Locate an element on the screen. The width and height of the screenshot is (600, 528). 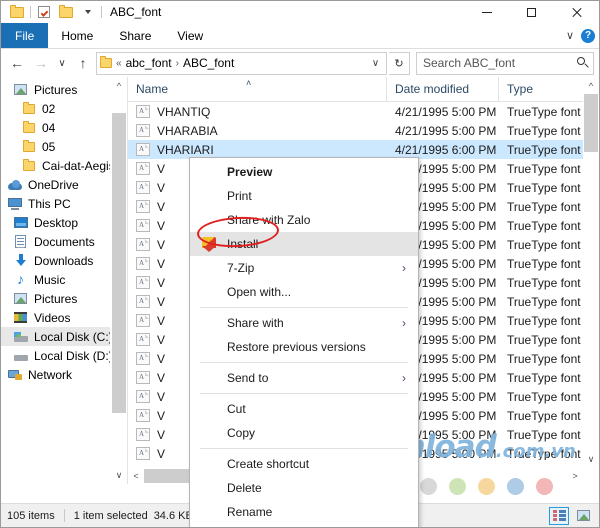
details-view-button is located at coordinates (559, 515).